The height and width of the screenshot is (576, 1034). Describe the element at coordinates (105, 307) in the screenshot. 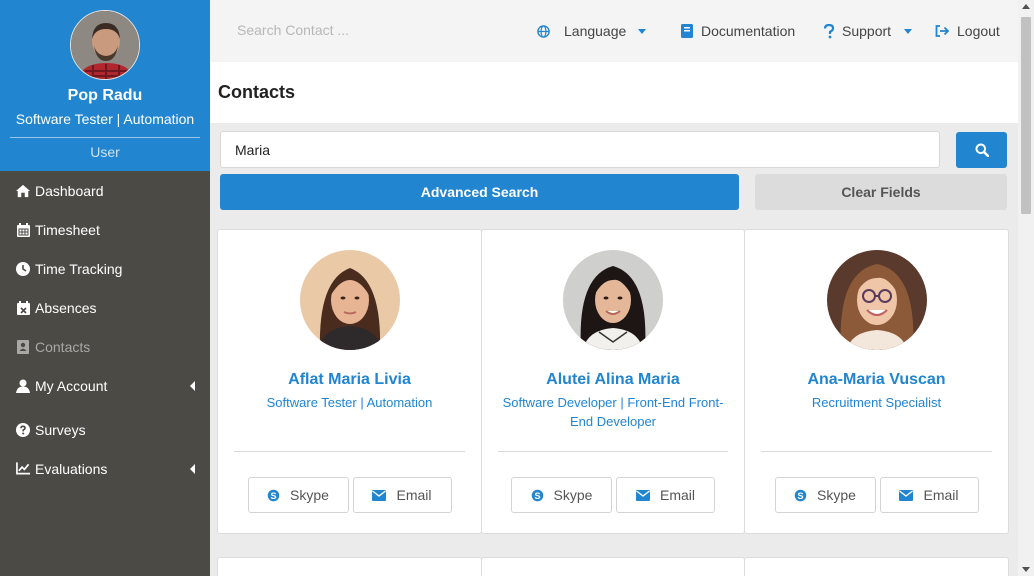

I see `sidebar-item-absences: Absences` at that location.